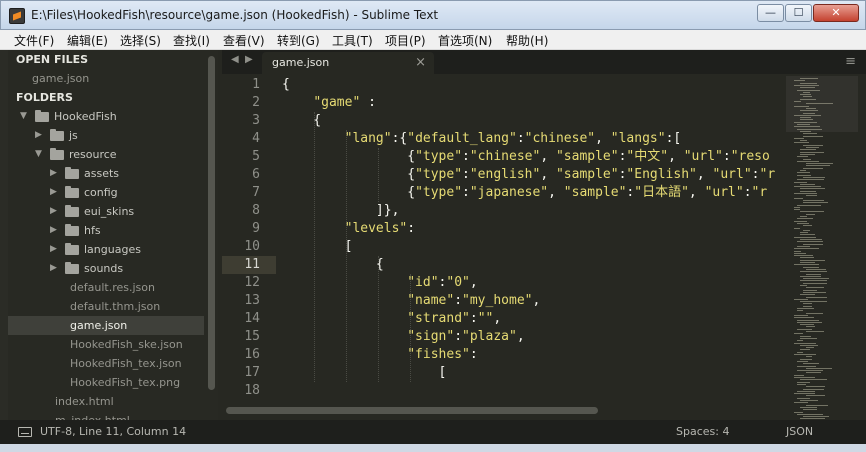 This screenshot has width=866, height=452. What do you see at coordinates (520, 138) in the screenshot?
I see `punctuation-token: :` at bounding box center [520, 138].